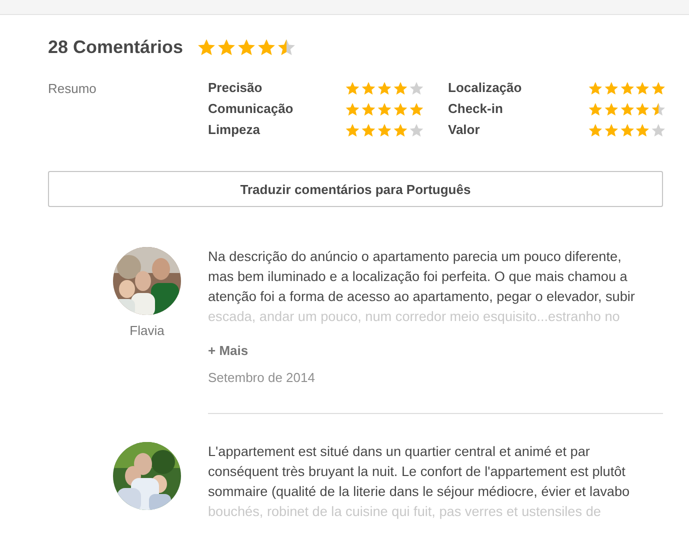 This screenshot has width=689, height=548. Describe the element at coordinates (251, 109) in the screenshot. I see `category-name: Comunicação` at that location.